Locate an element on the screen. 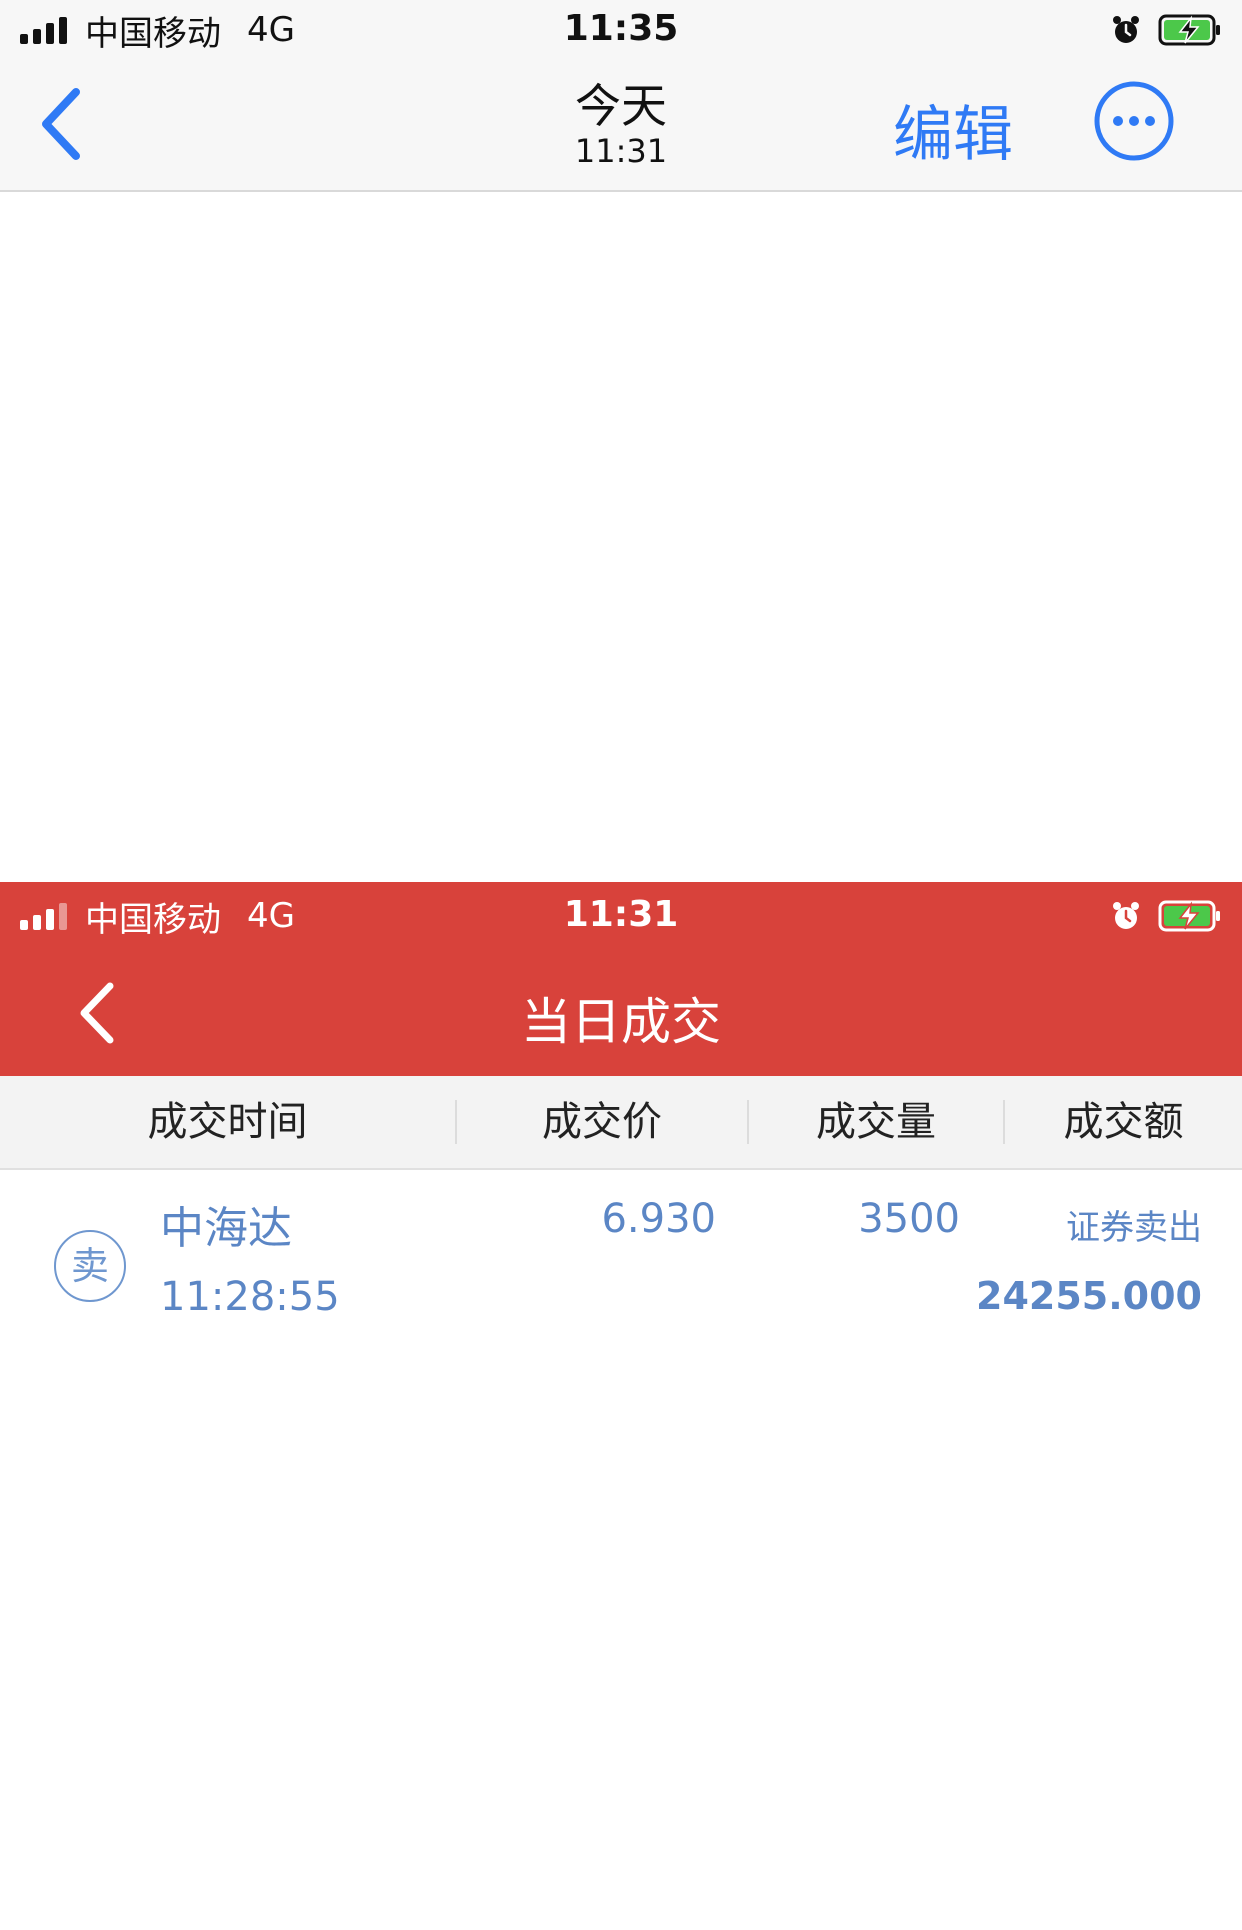 Image resolution: width=1242 pixels, height=1930 pixels. inner-status-bar: 中国移动 4G 11:31 is located at coordinates (621, 915).